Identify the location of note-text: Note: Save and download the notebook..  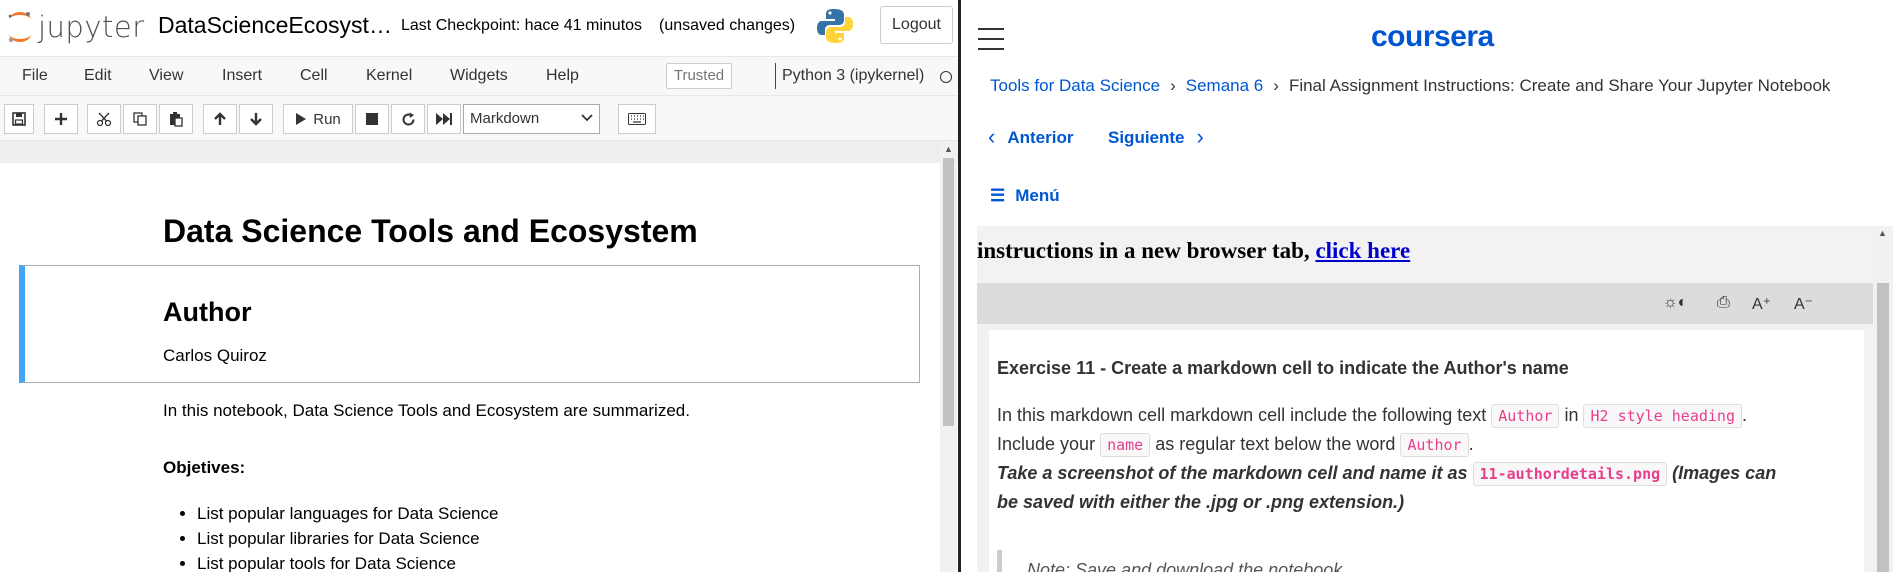
(1187, 566).